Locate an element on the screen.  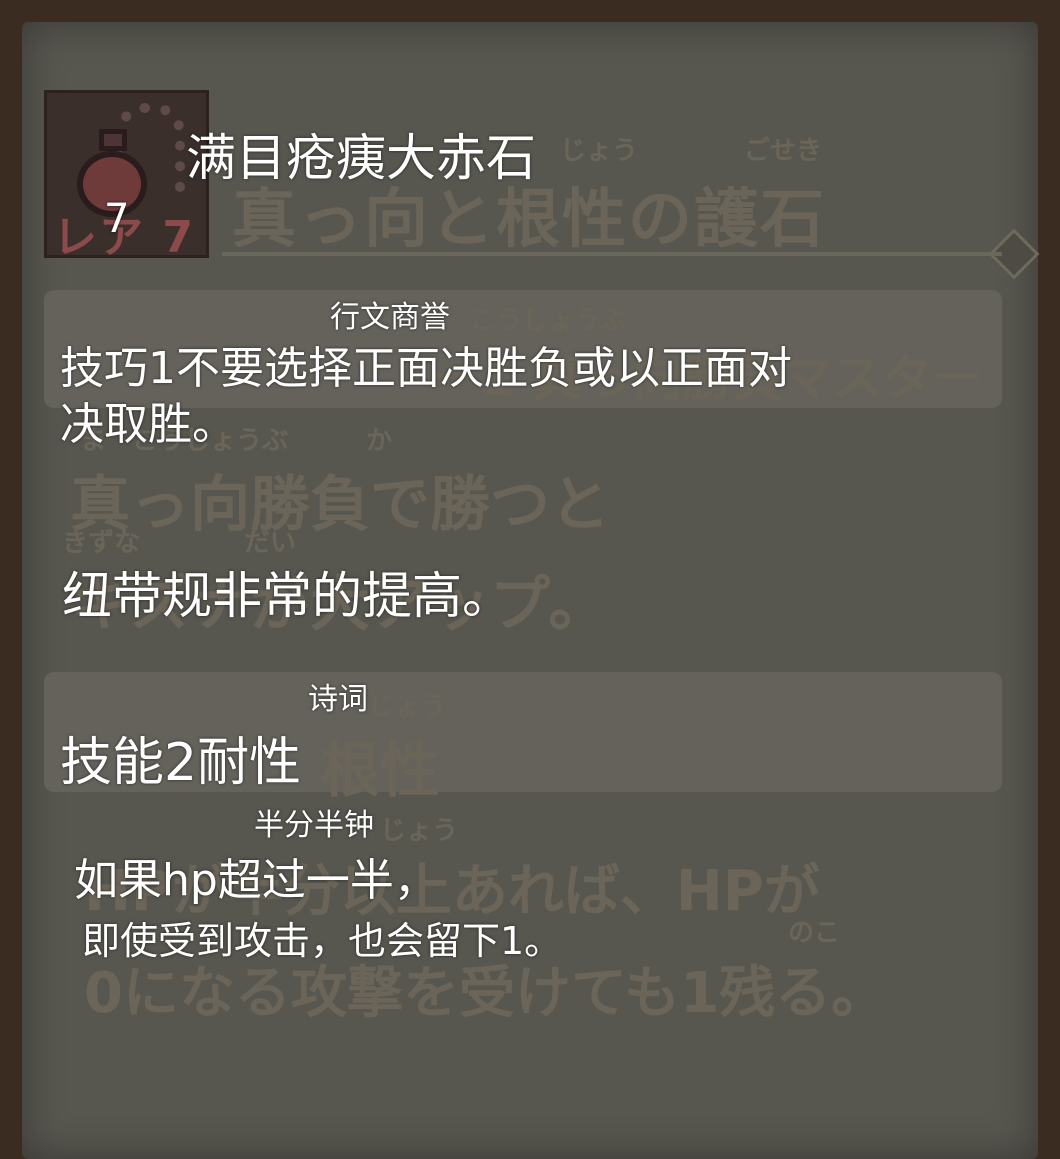
hp-ruby-original: じょう is located at coordinates (419, 831).